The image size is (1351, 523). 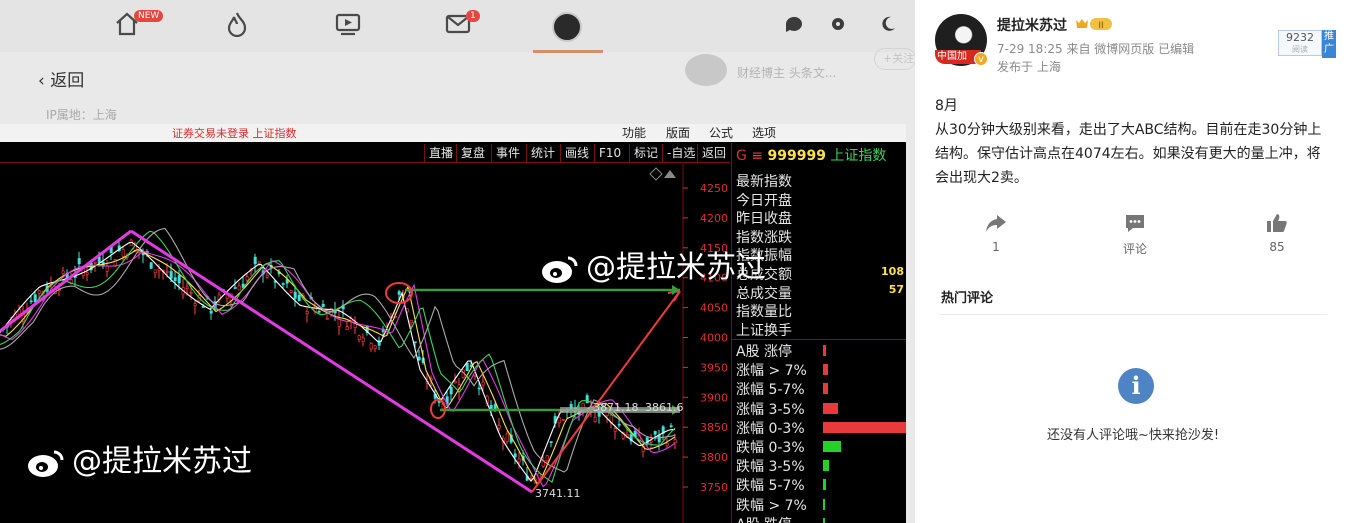 What do you see at coordinates (457, 26) in the screenshot?
I see `top-nav: NEW 1` at bounding box center [457, 26].